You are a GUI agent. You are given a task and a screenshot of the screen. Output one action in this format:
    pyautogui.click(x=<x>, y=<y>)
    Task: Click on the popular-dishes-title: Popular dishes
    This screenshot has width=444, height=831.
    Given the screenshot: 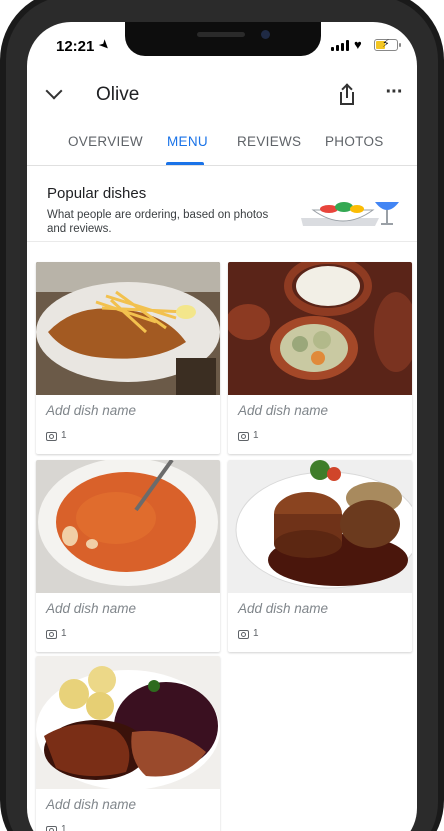 What is the action you would take?
    pyautogui.click(x=97, y=193)
    